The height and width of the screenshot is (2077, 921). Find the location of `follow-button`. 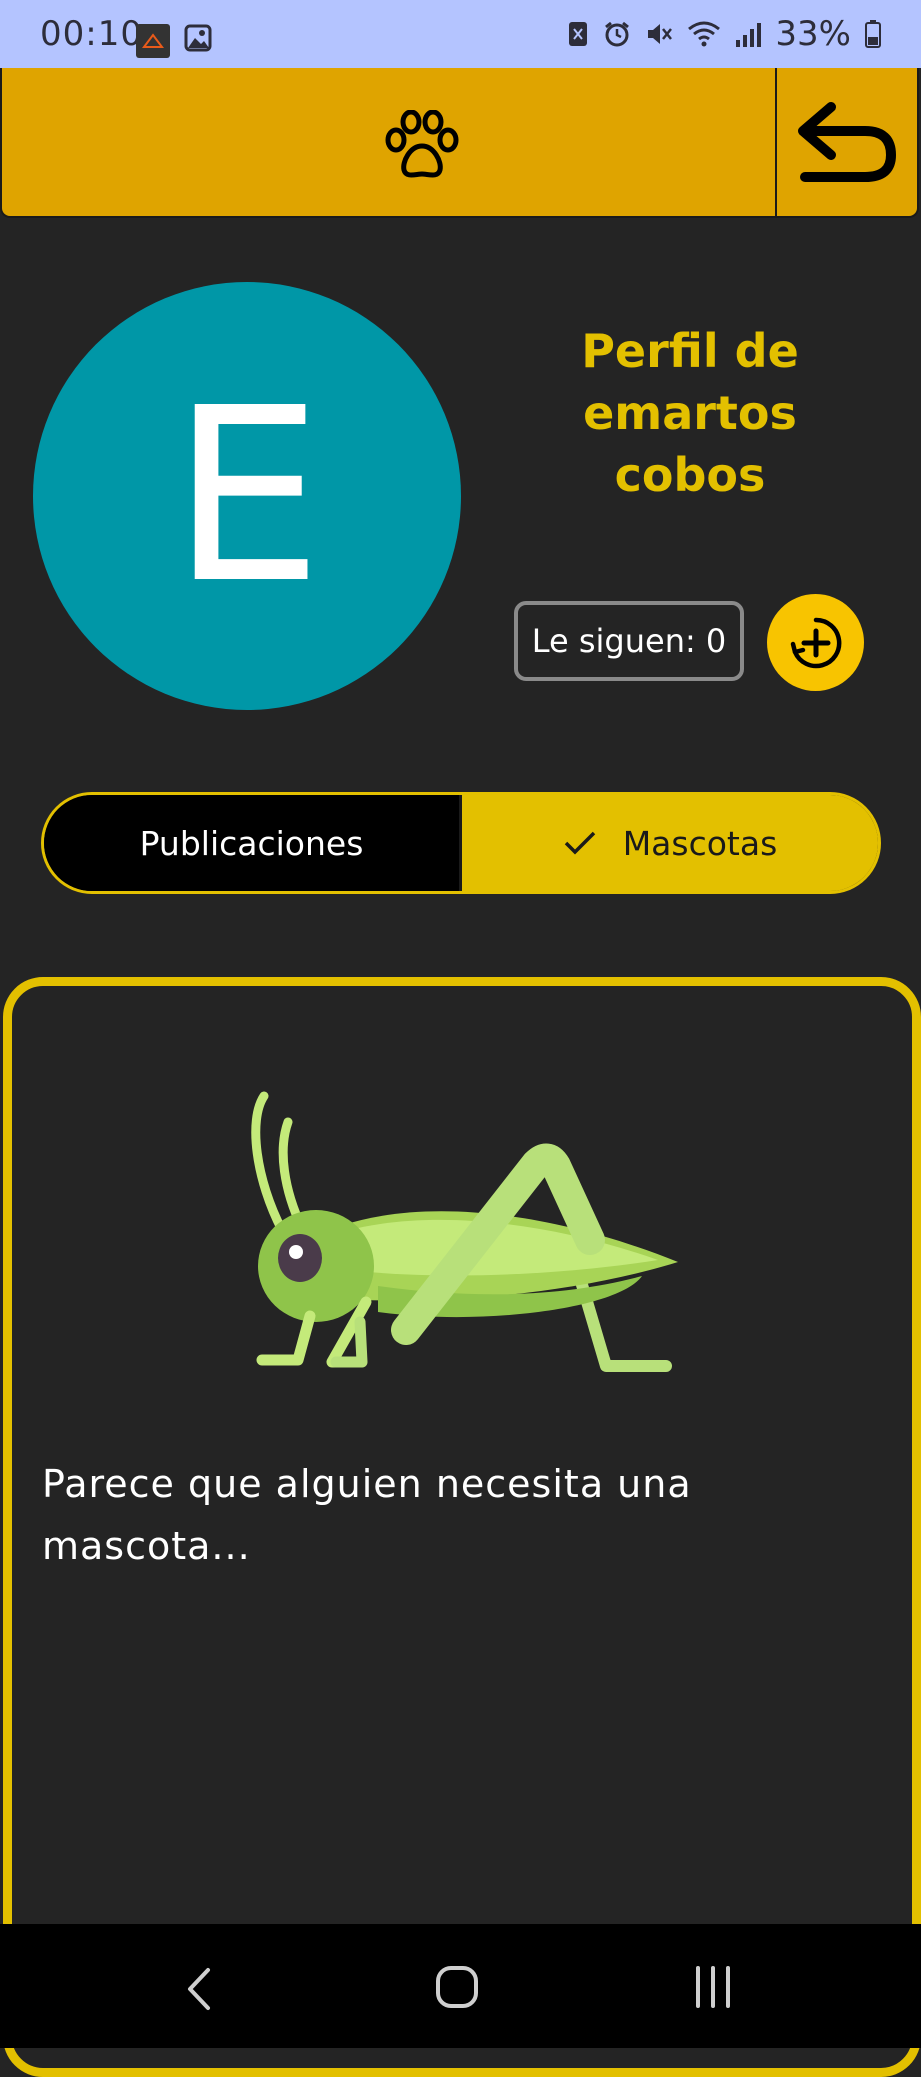

follow-button is located at coordinates (815, 642).